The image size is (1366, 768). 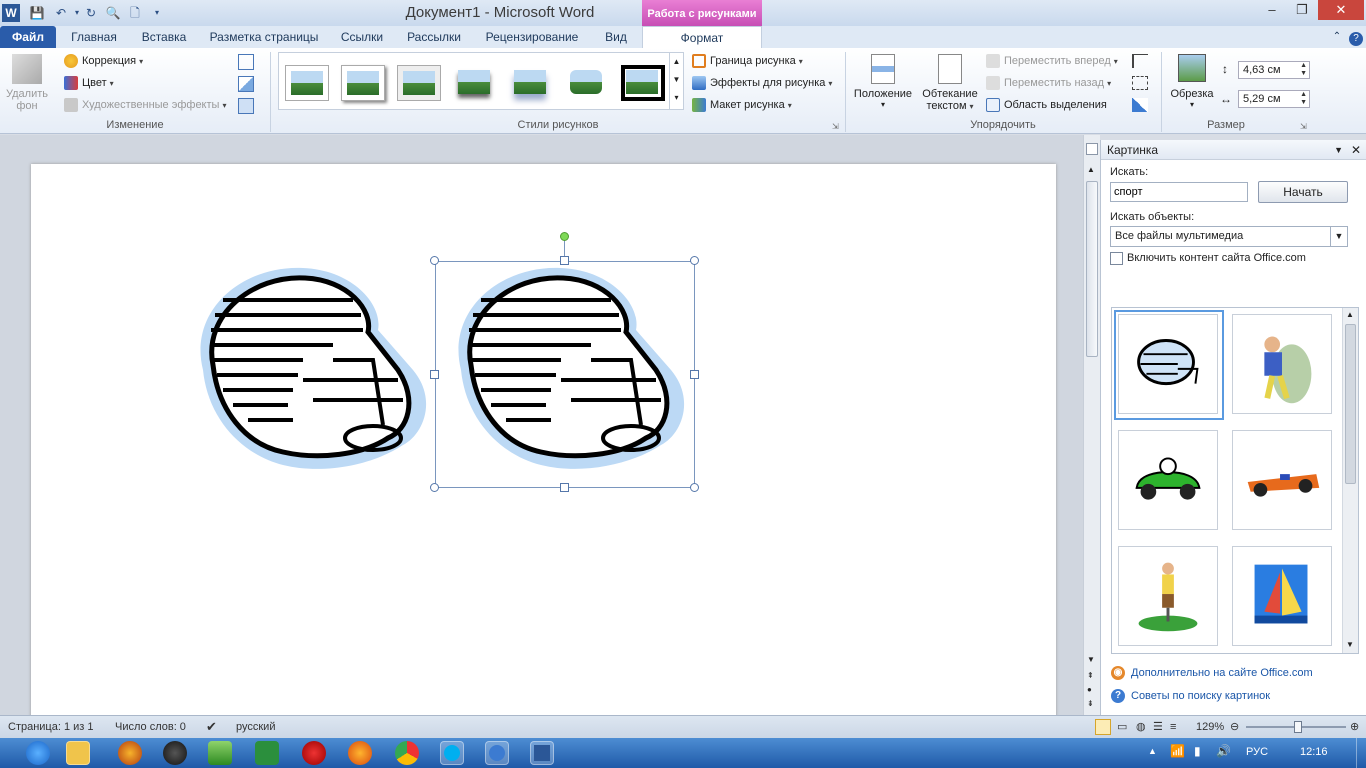 What do you see at coordinates (1212, 673) in the screenshot?
I see `office-com-link: ◉ Дополнительно на сайте Office.com` at bounding box center [1212, 673].